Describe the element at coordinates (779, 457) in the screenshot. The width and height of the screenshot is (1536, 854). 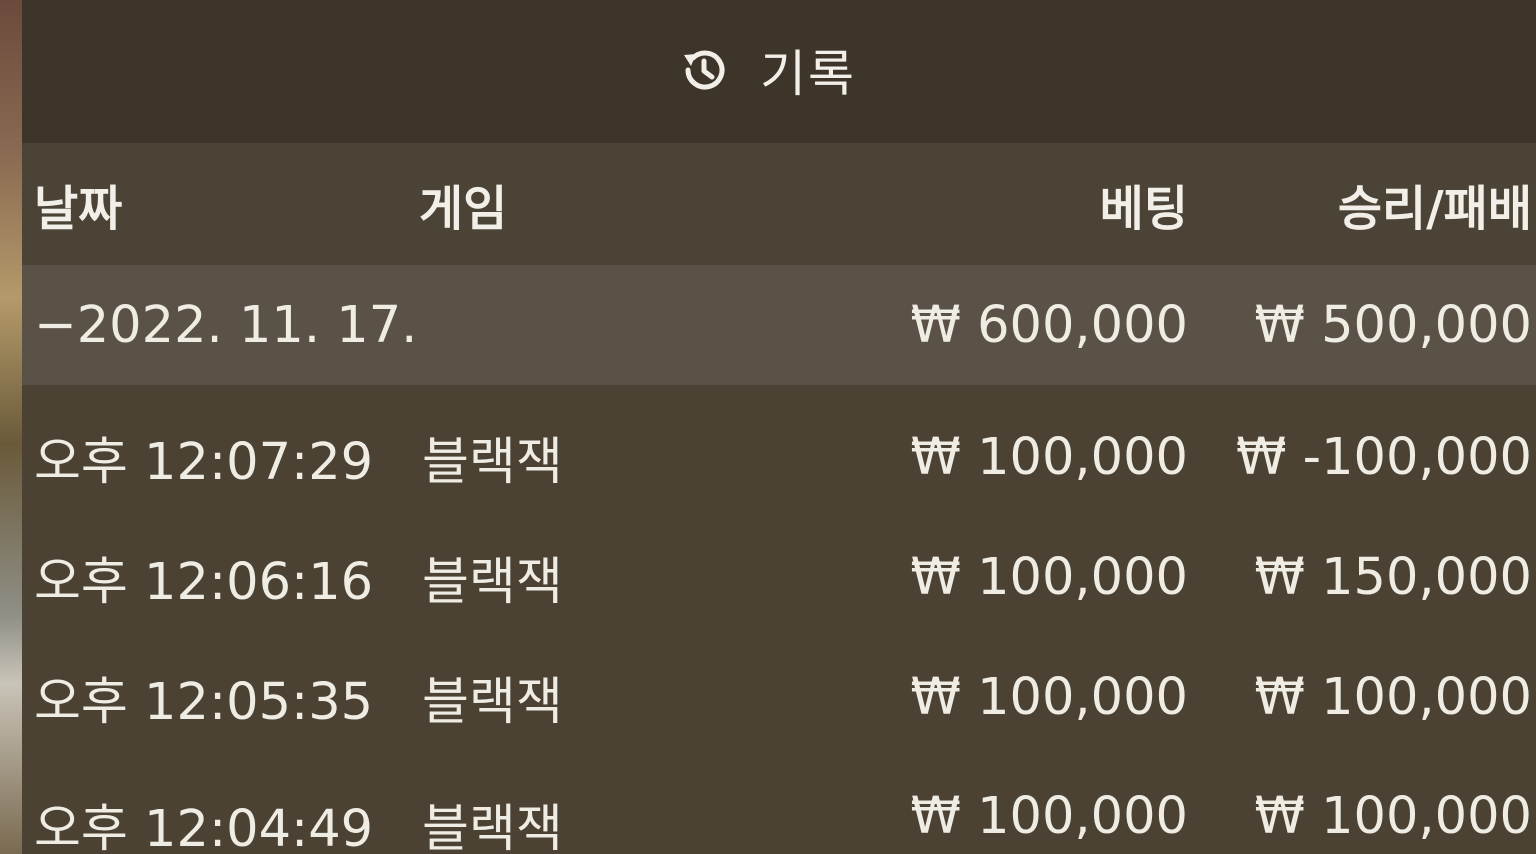
I see `table-row: 오후 12:07:29 블랙잭 ₩ 100,000 ₩ -100,000` at that location.